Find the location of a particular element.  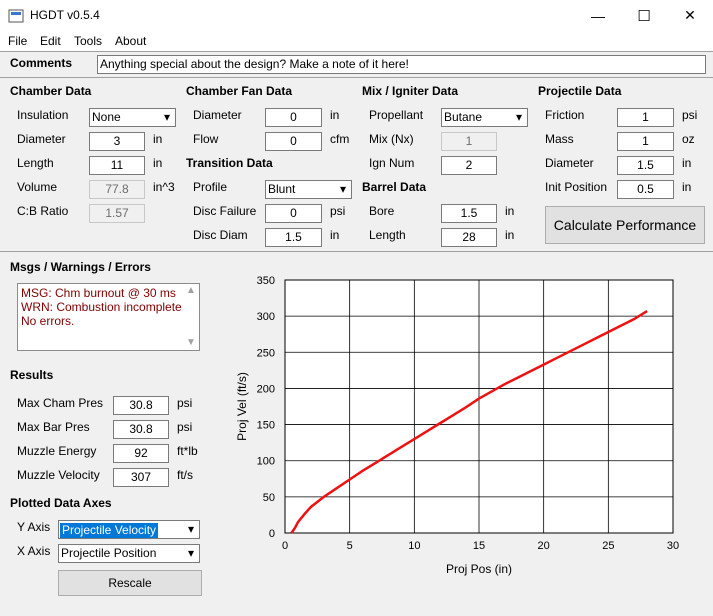

cb-ratio-label: C:B Ratio is located at coordinates (43, 211).